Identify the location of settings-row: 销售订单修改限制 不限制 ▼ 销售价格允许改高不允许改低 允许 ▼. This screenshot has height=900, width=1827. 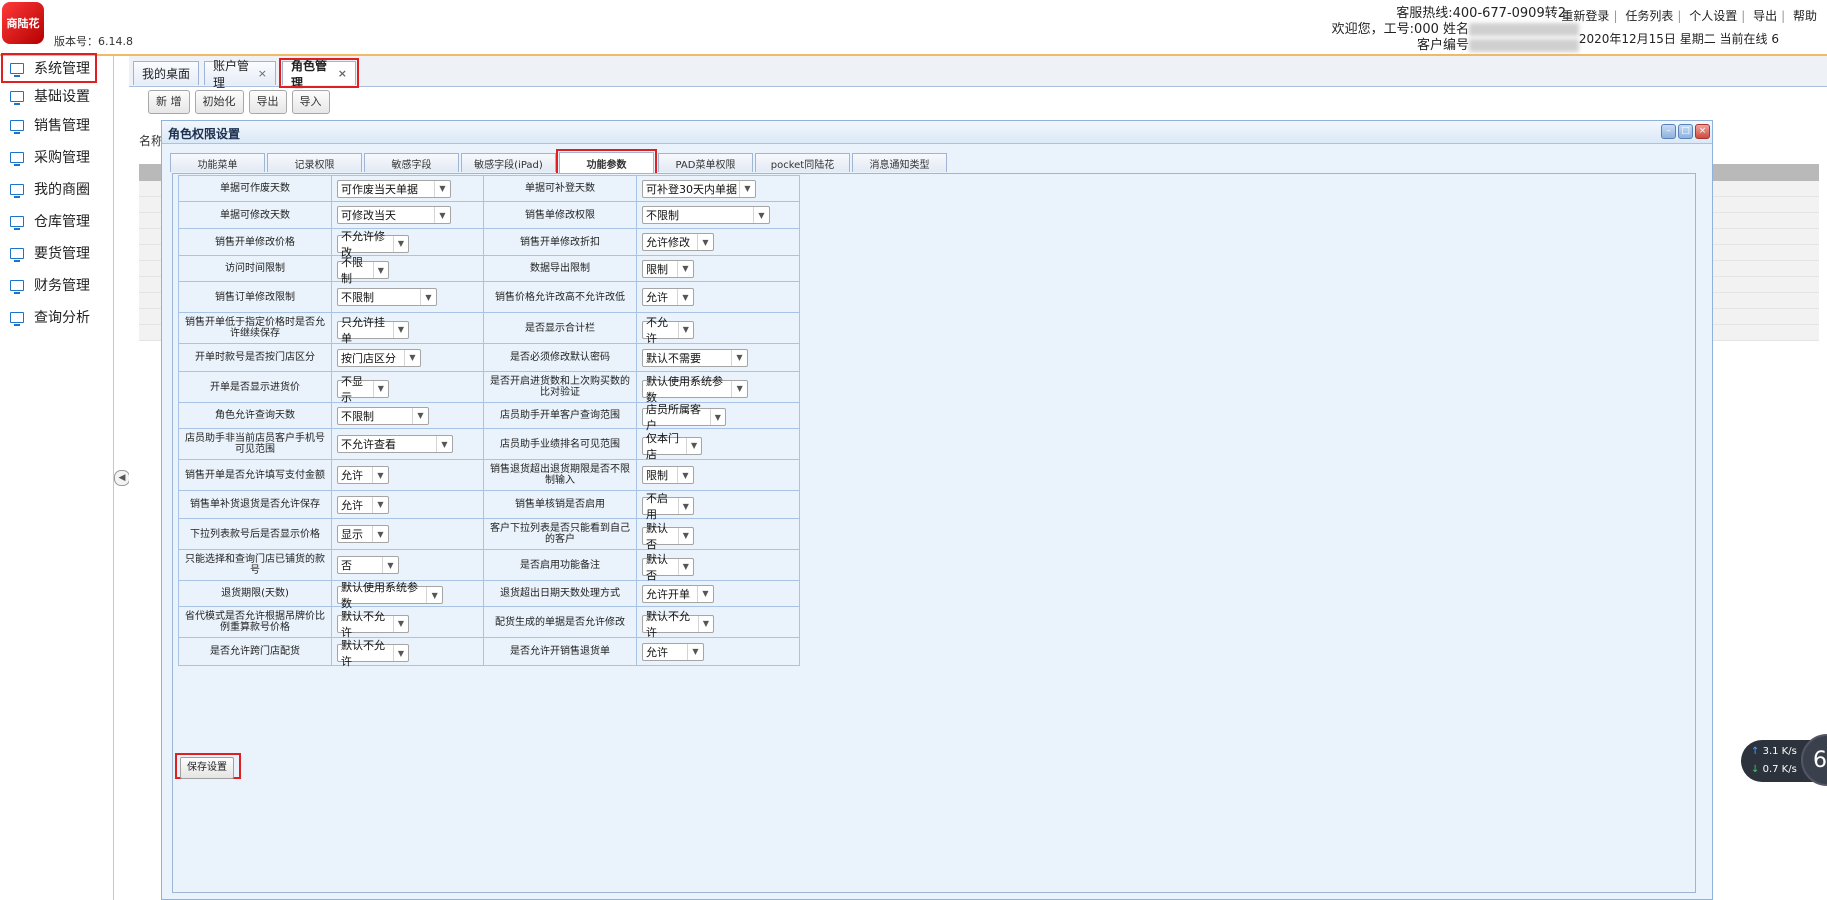
(489, 297).